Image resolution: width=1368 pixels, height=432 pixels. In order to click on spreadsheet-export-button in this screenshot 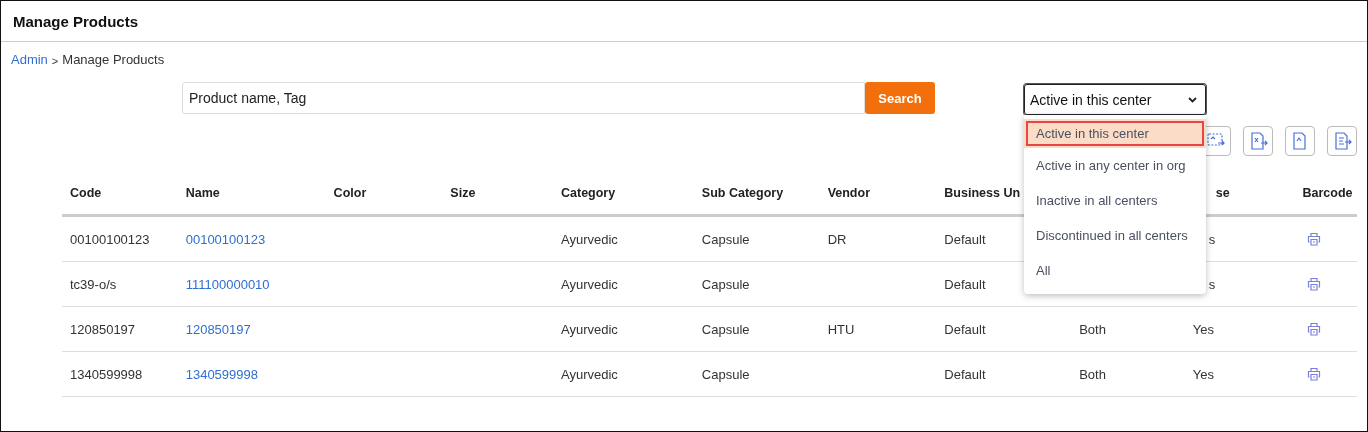, I will do `click(1258, 141)`.